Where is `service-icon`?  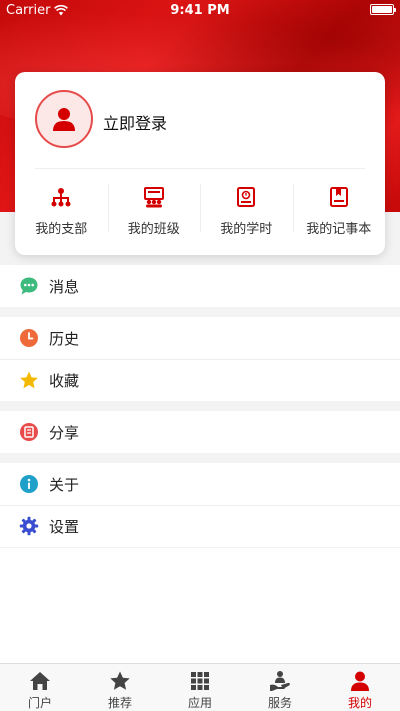
service-icon is located at coordinates (280, 681).